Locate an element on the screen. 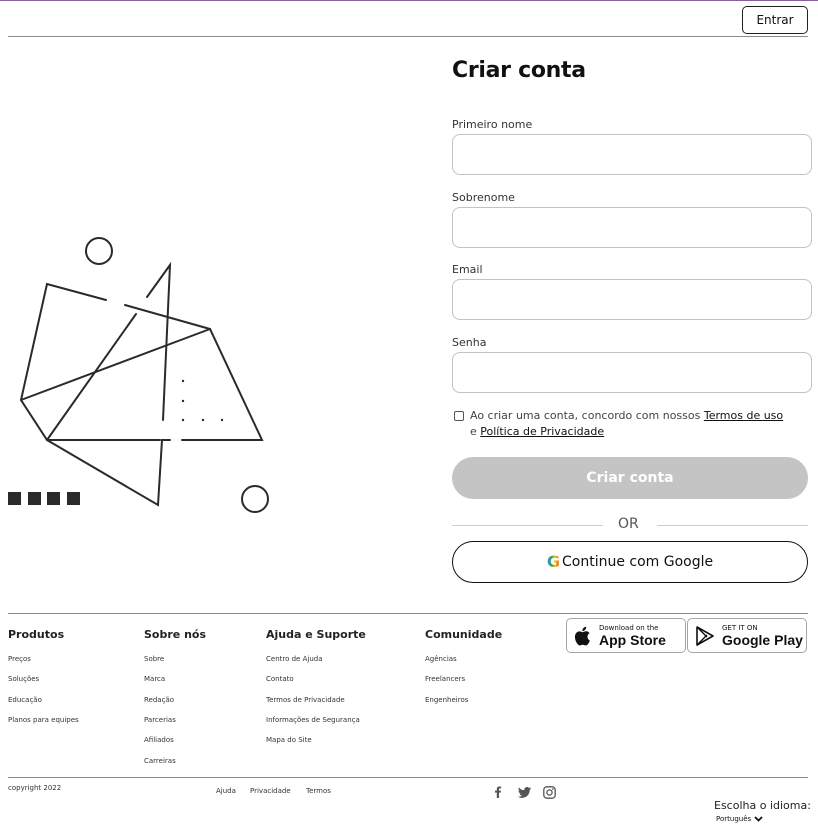  footer-link: Planos para equipes is located at coordinates (43, 720).